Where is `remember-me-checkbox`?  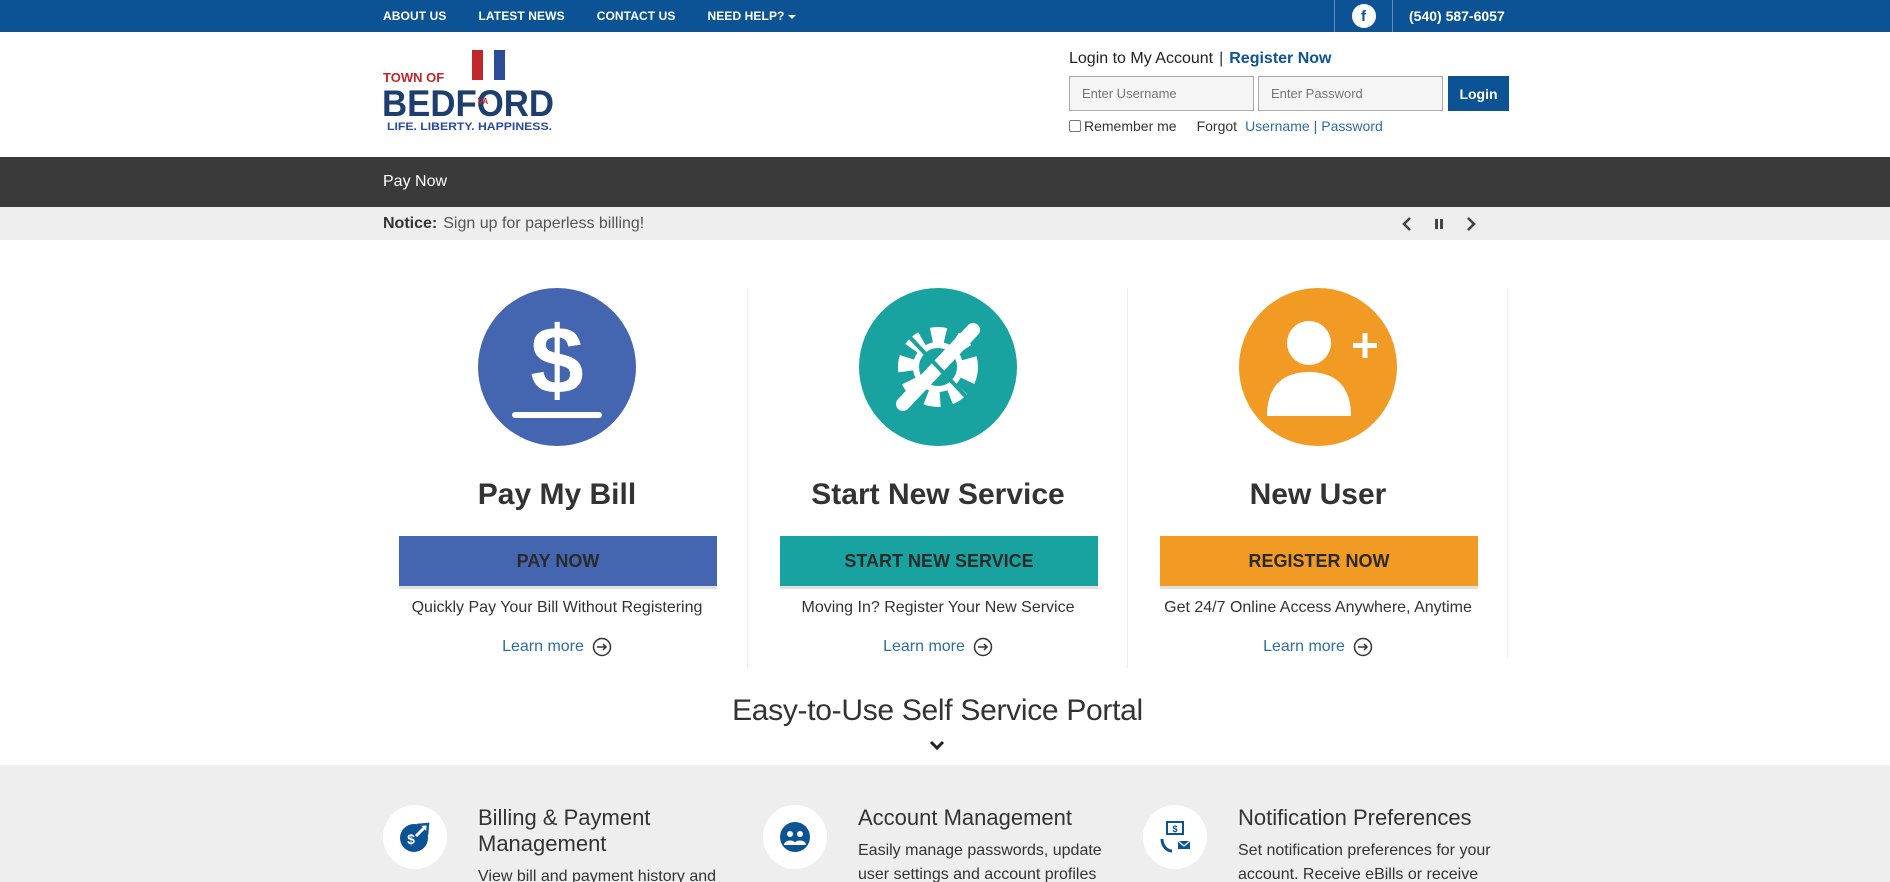 remember-me-checkbox is located at coordinates (1075, 126).